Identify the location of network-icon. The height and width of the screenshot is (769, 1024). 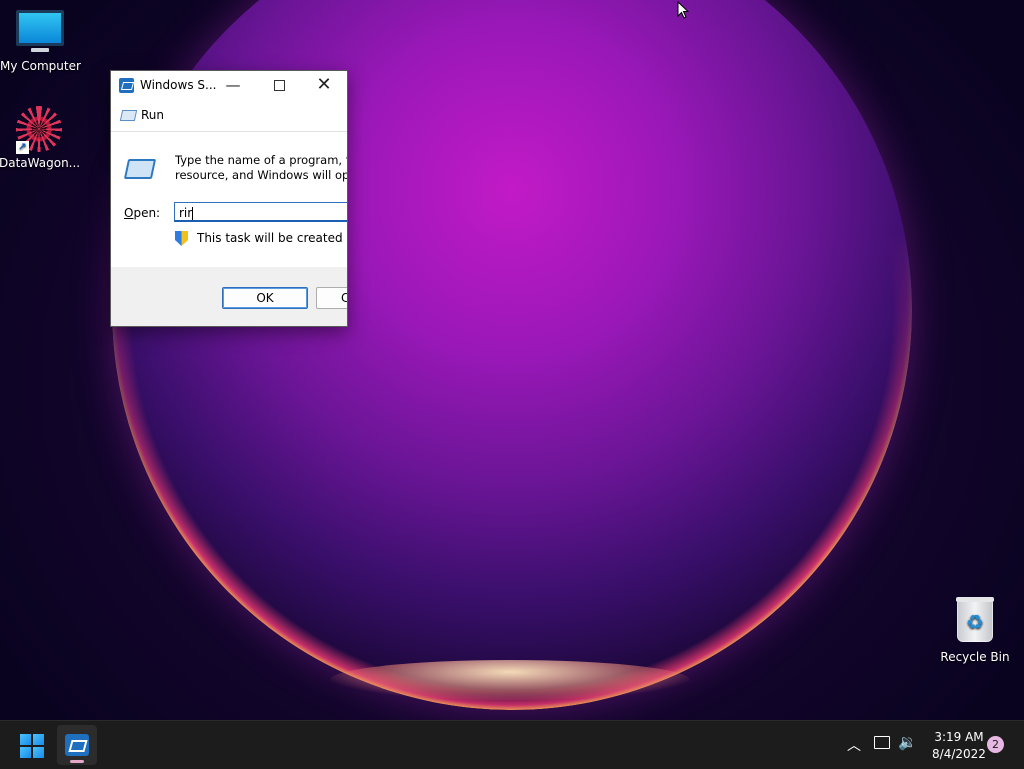
(882, 742).